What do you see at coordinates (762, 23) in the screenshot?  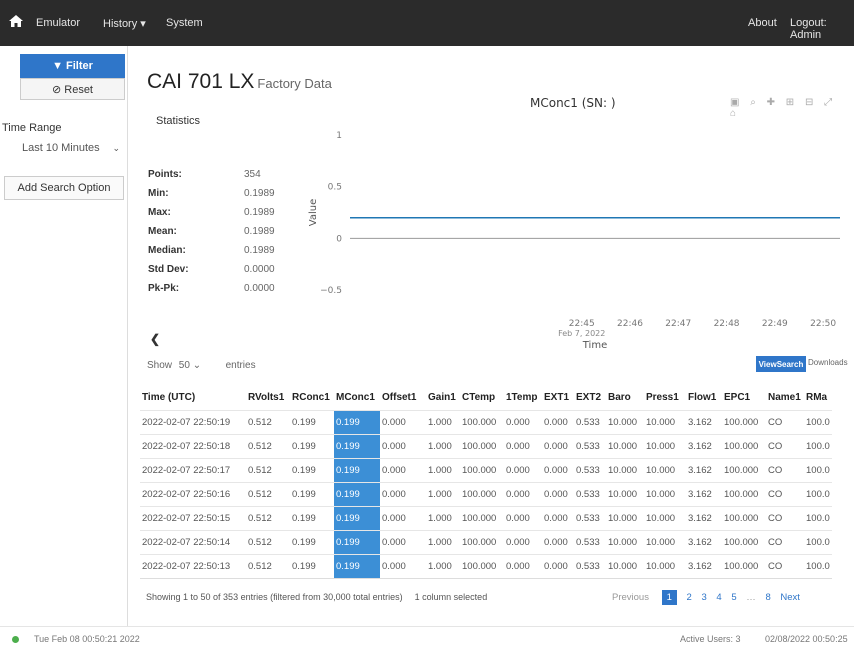 I see `nav-about: About` at bounding box center [762, 23].